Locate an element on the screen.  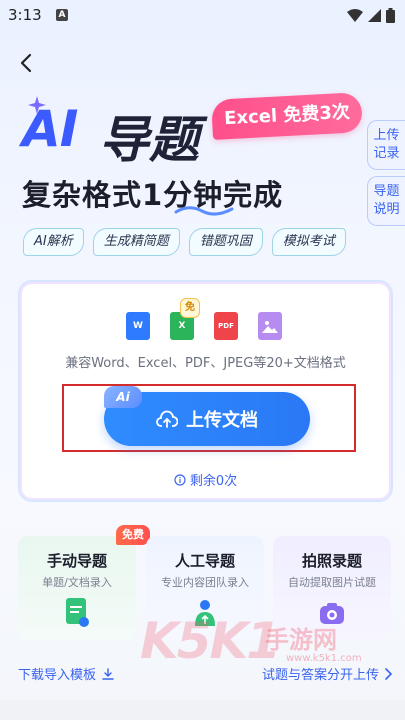
hero-title: 导题 is located at coordinates (149, 140).